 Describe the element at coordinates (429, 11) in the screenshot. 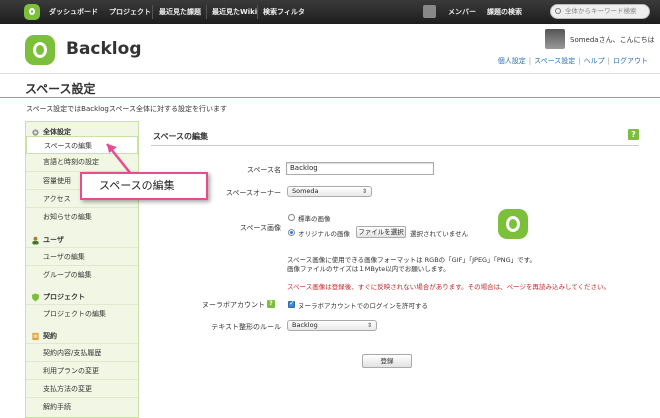

I see `user-menu-icon` at that location.